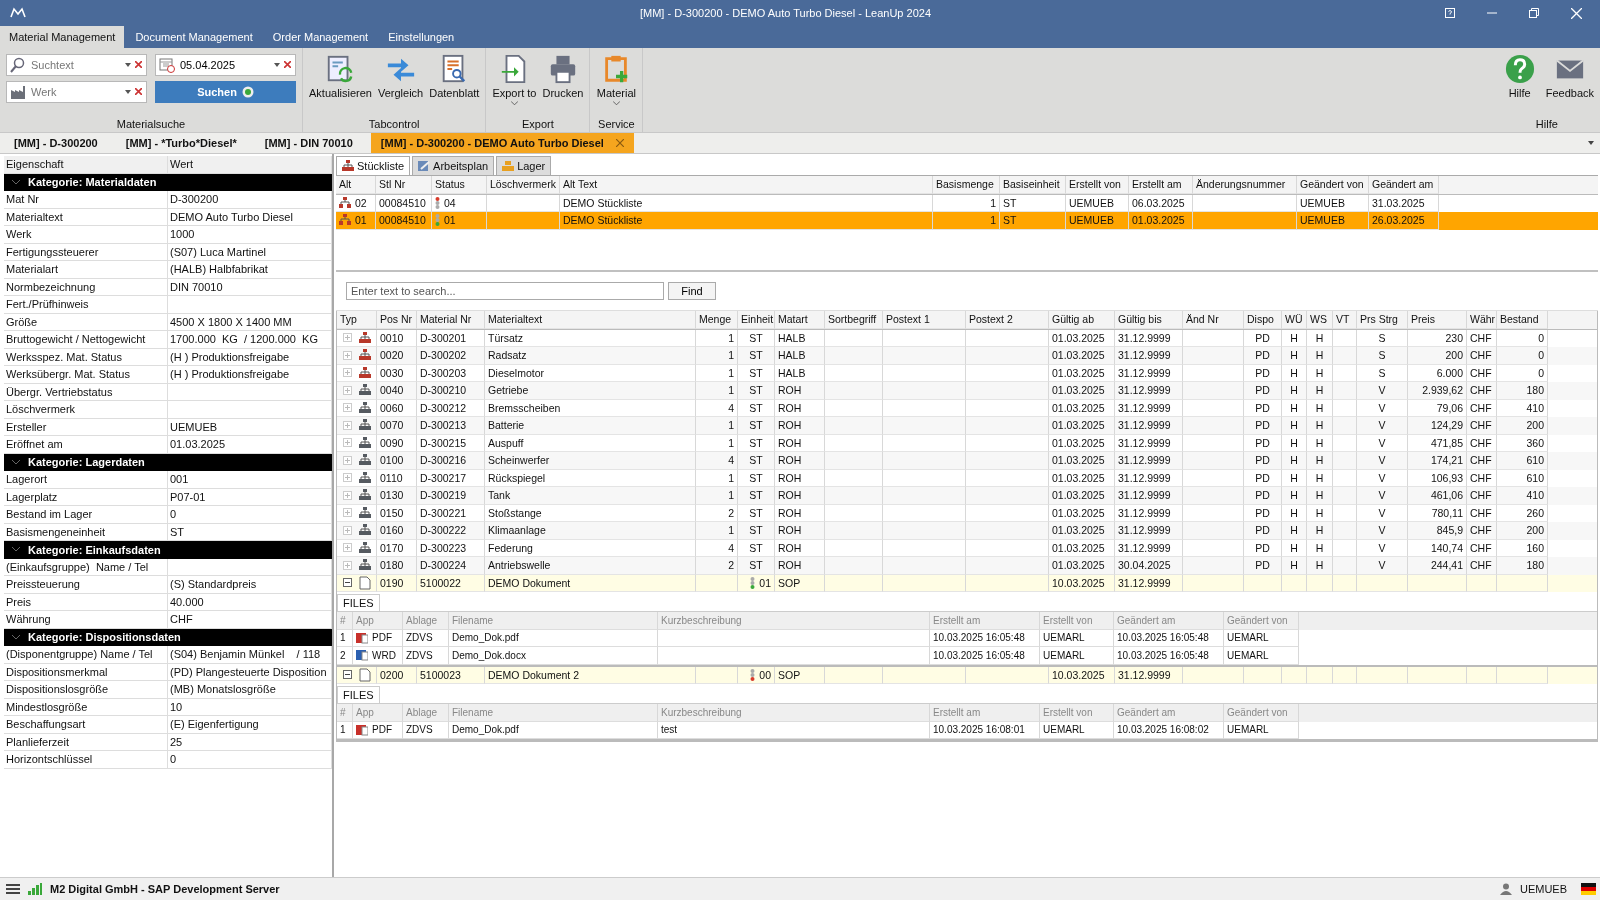 Image resolution: width=1600 pixels, height=900 pixels. Describe the element at coordinates (250, 531) in the screenshot. I see `property-value: ST` at that location.